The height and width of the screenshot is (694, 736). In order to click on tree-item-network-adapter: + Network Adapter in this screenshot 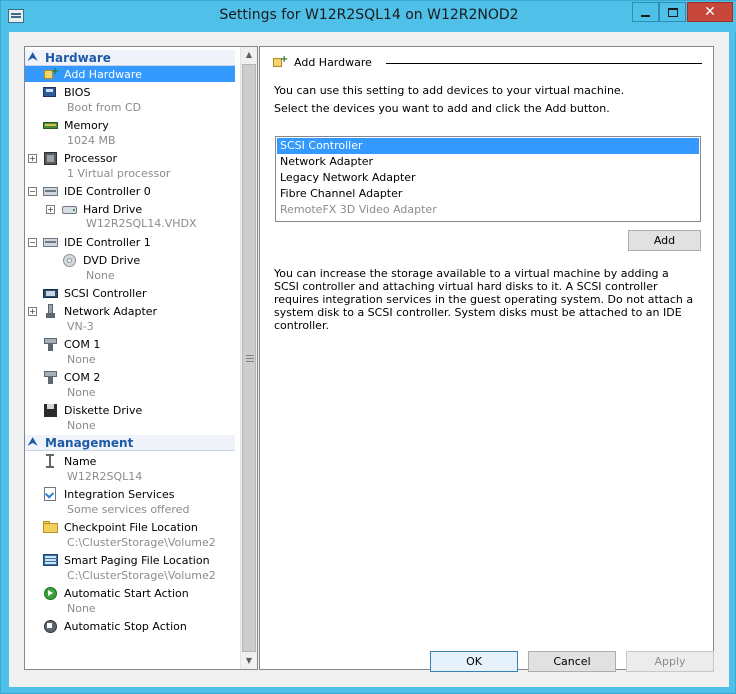, I will do `click(130, 311)`.